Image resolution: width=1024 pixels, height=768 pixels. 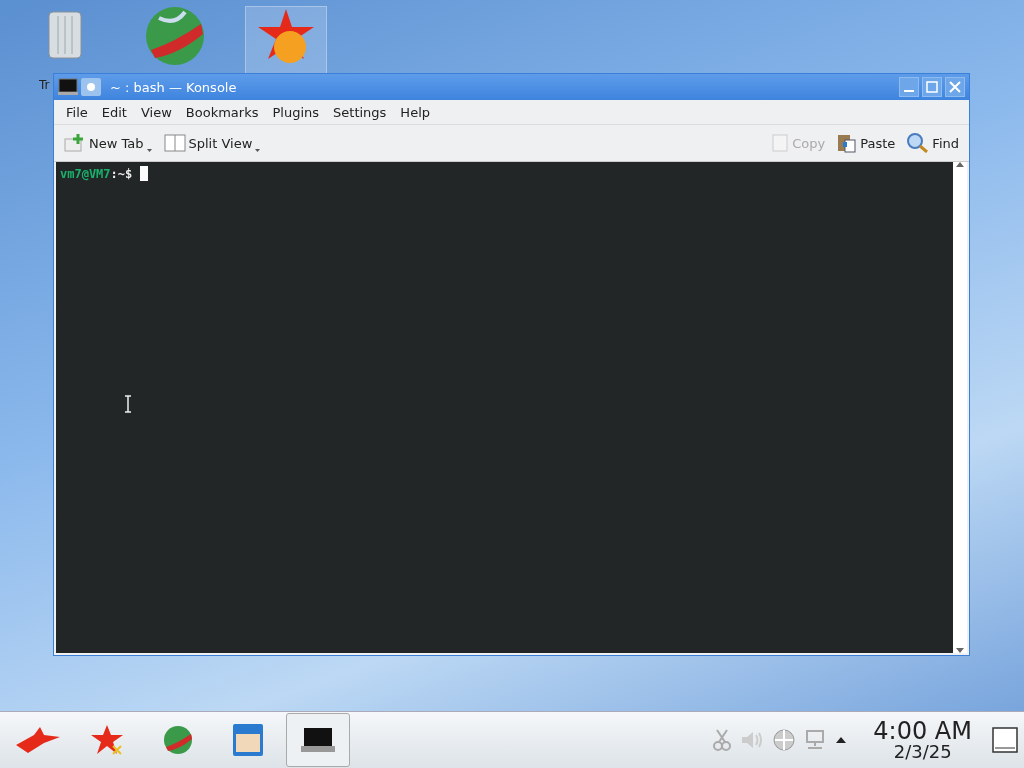 What do you see at coordinates (121, 173) in the screenshot?
I see `prompt-path: :~$` at bounding box center [121, 173].